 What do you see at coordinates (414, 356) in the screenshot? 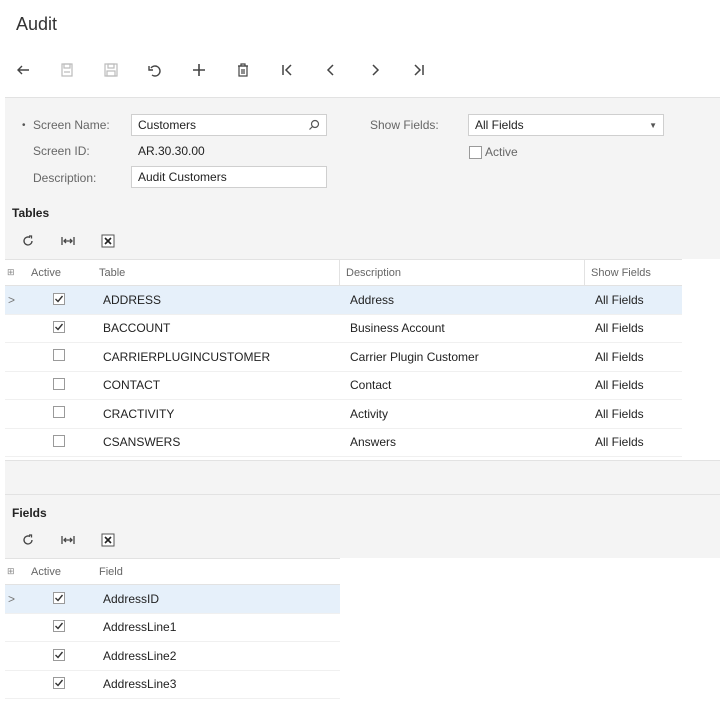
I see `row-description: Carrier Plugin Customer` at bounding box center [414, 356].